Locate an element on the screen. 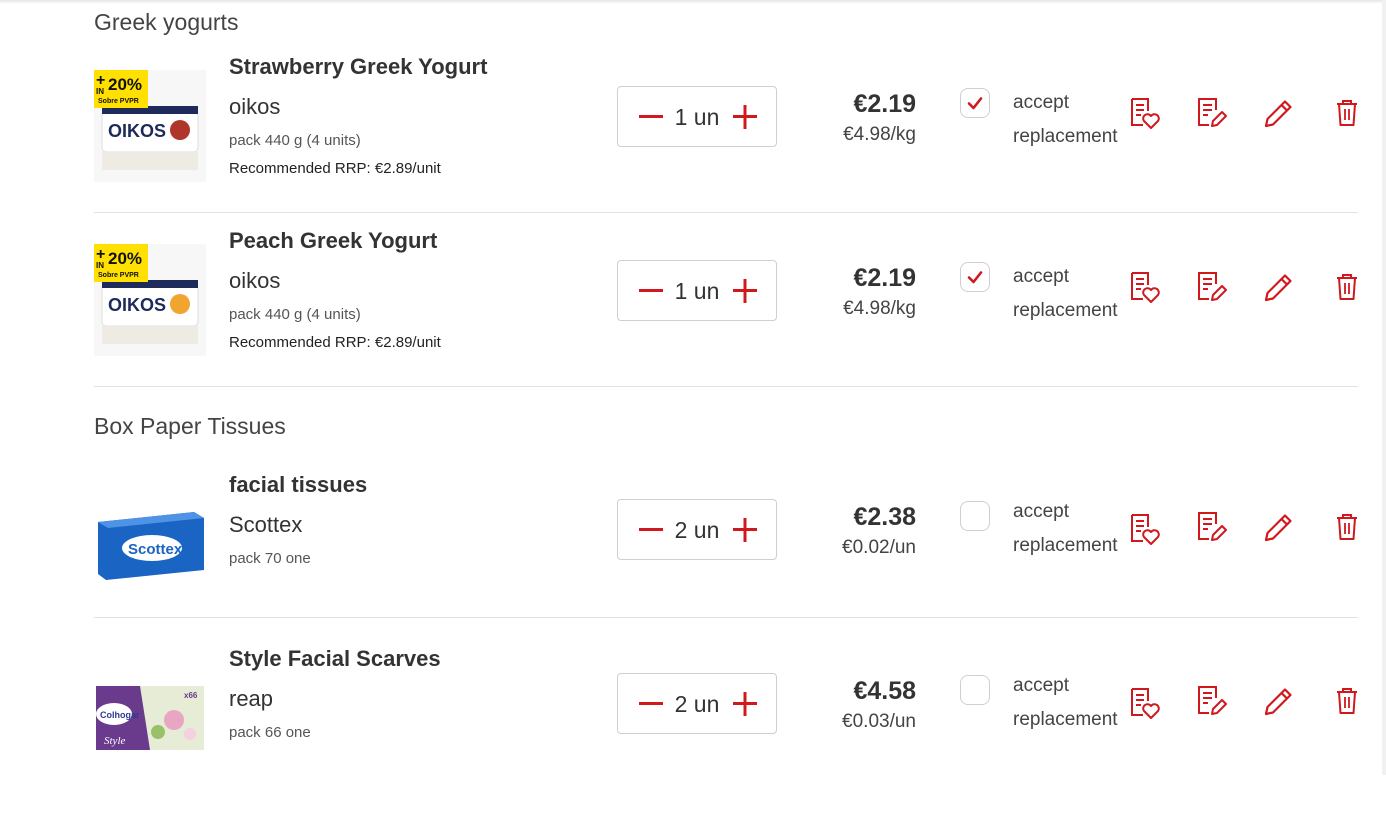 The width and height of the screenshot is (1386, 820). style-text: Style is located at coordinates (114, 741).